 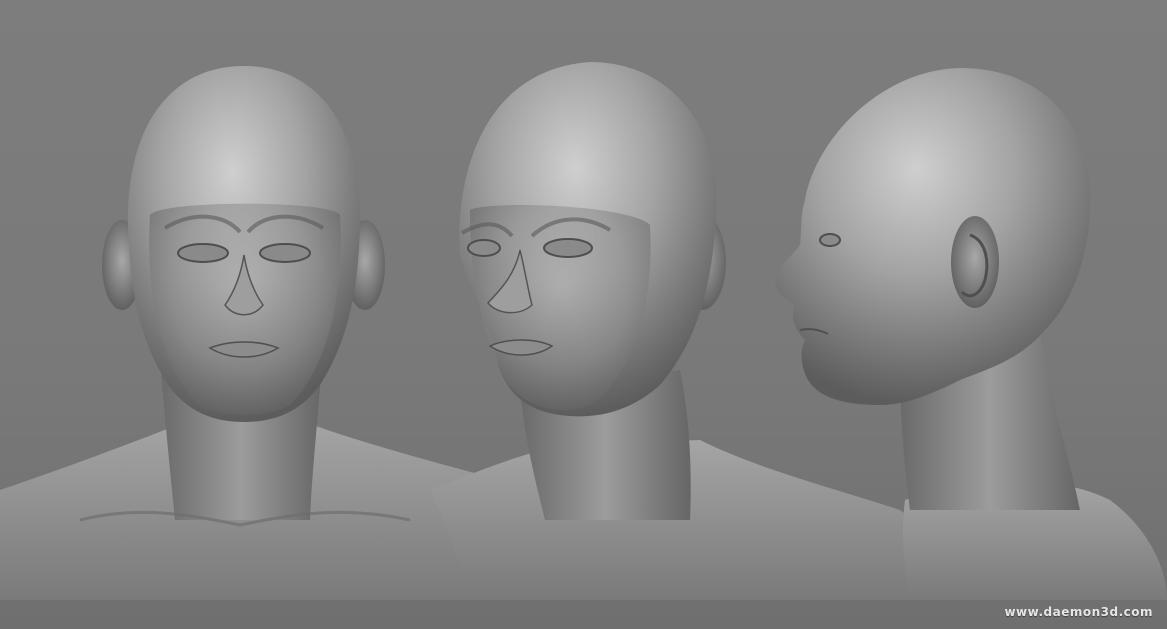 What do you see at coordinates (285, 253) in the screenshot?
I see `front-right-eye` at bounding box center [285, 253].